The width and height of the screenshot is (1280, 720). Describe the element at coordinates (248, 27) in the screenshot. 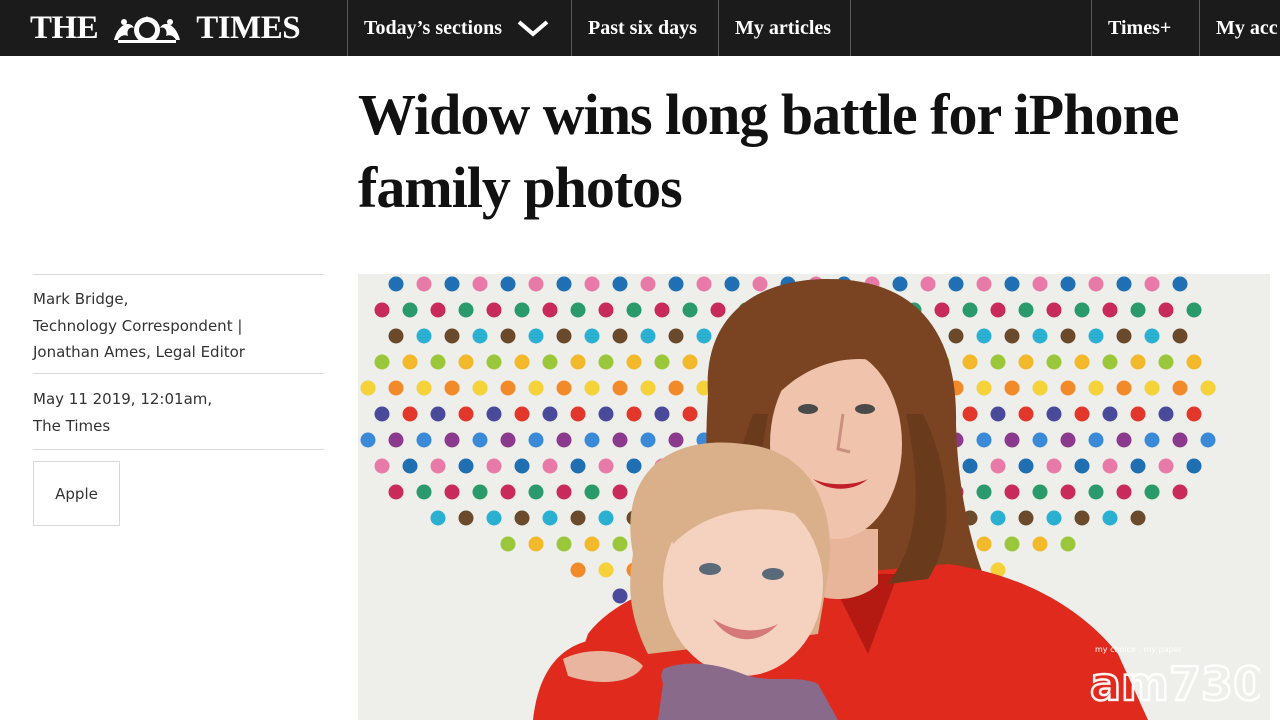

I see `logo-times: TIMES` at that location.